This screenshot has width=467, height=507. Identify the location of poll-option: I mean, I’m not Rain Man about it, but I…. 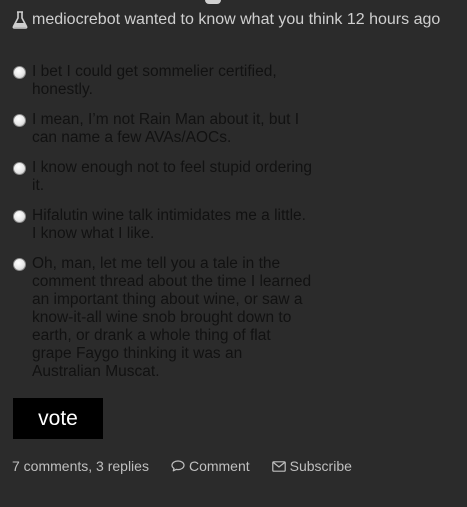
(163, 129).